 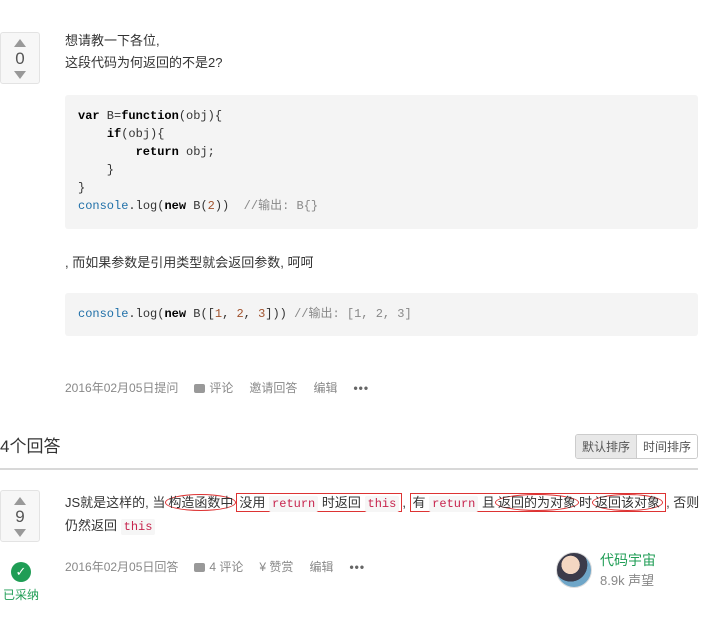 What do you see at coordinates (112, 40) in the screenshot?
I see `question-line-1: 想请教一下各位,` at bounding box center [112, 40].